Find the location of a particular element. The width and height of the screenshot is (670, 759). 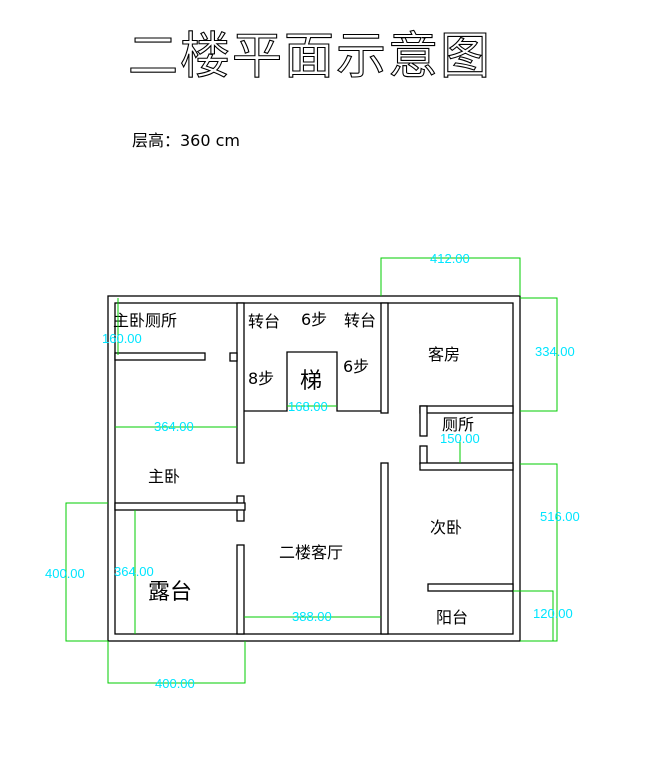

stair-label: 梯 is located at coordinates (311, 381).